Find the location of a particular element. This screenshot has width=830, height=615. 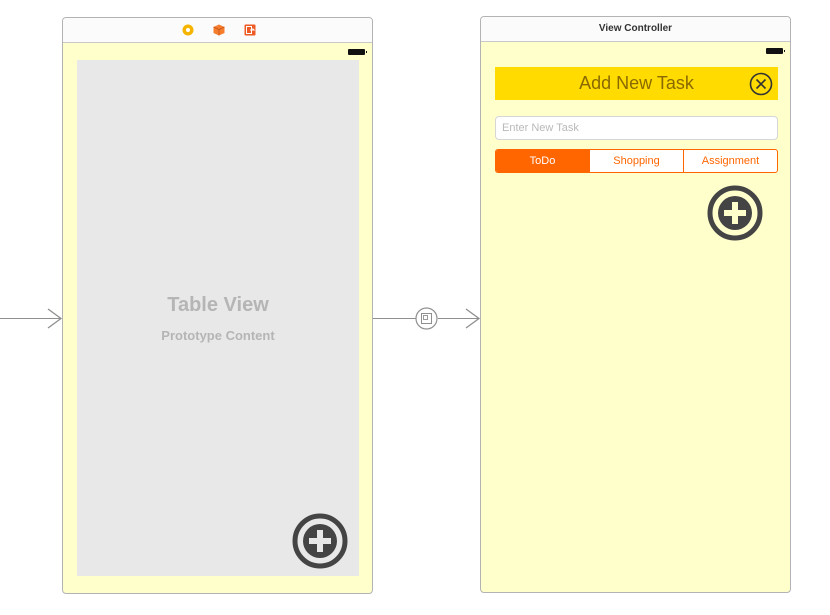

scene-dock is located at coordinates (217, 30).